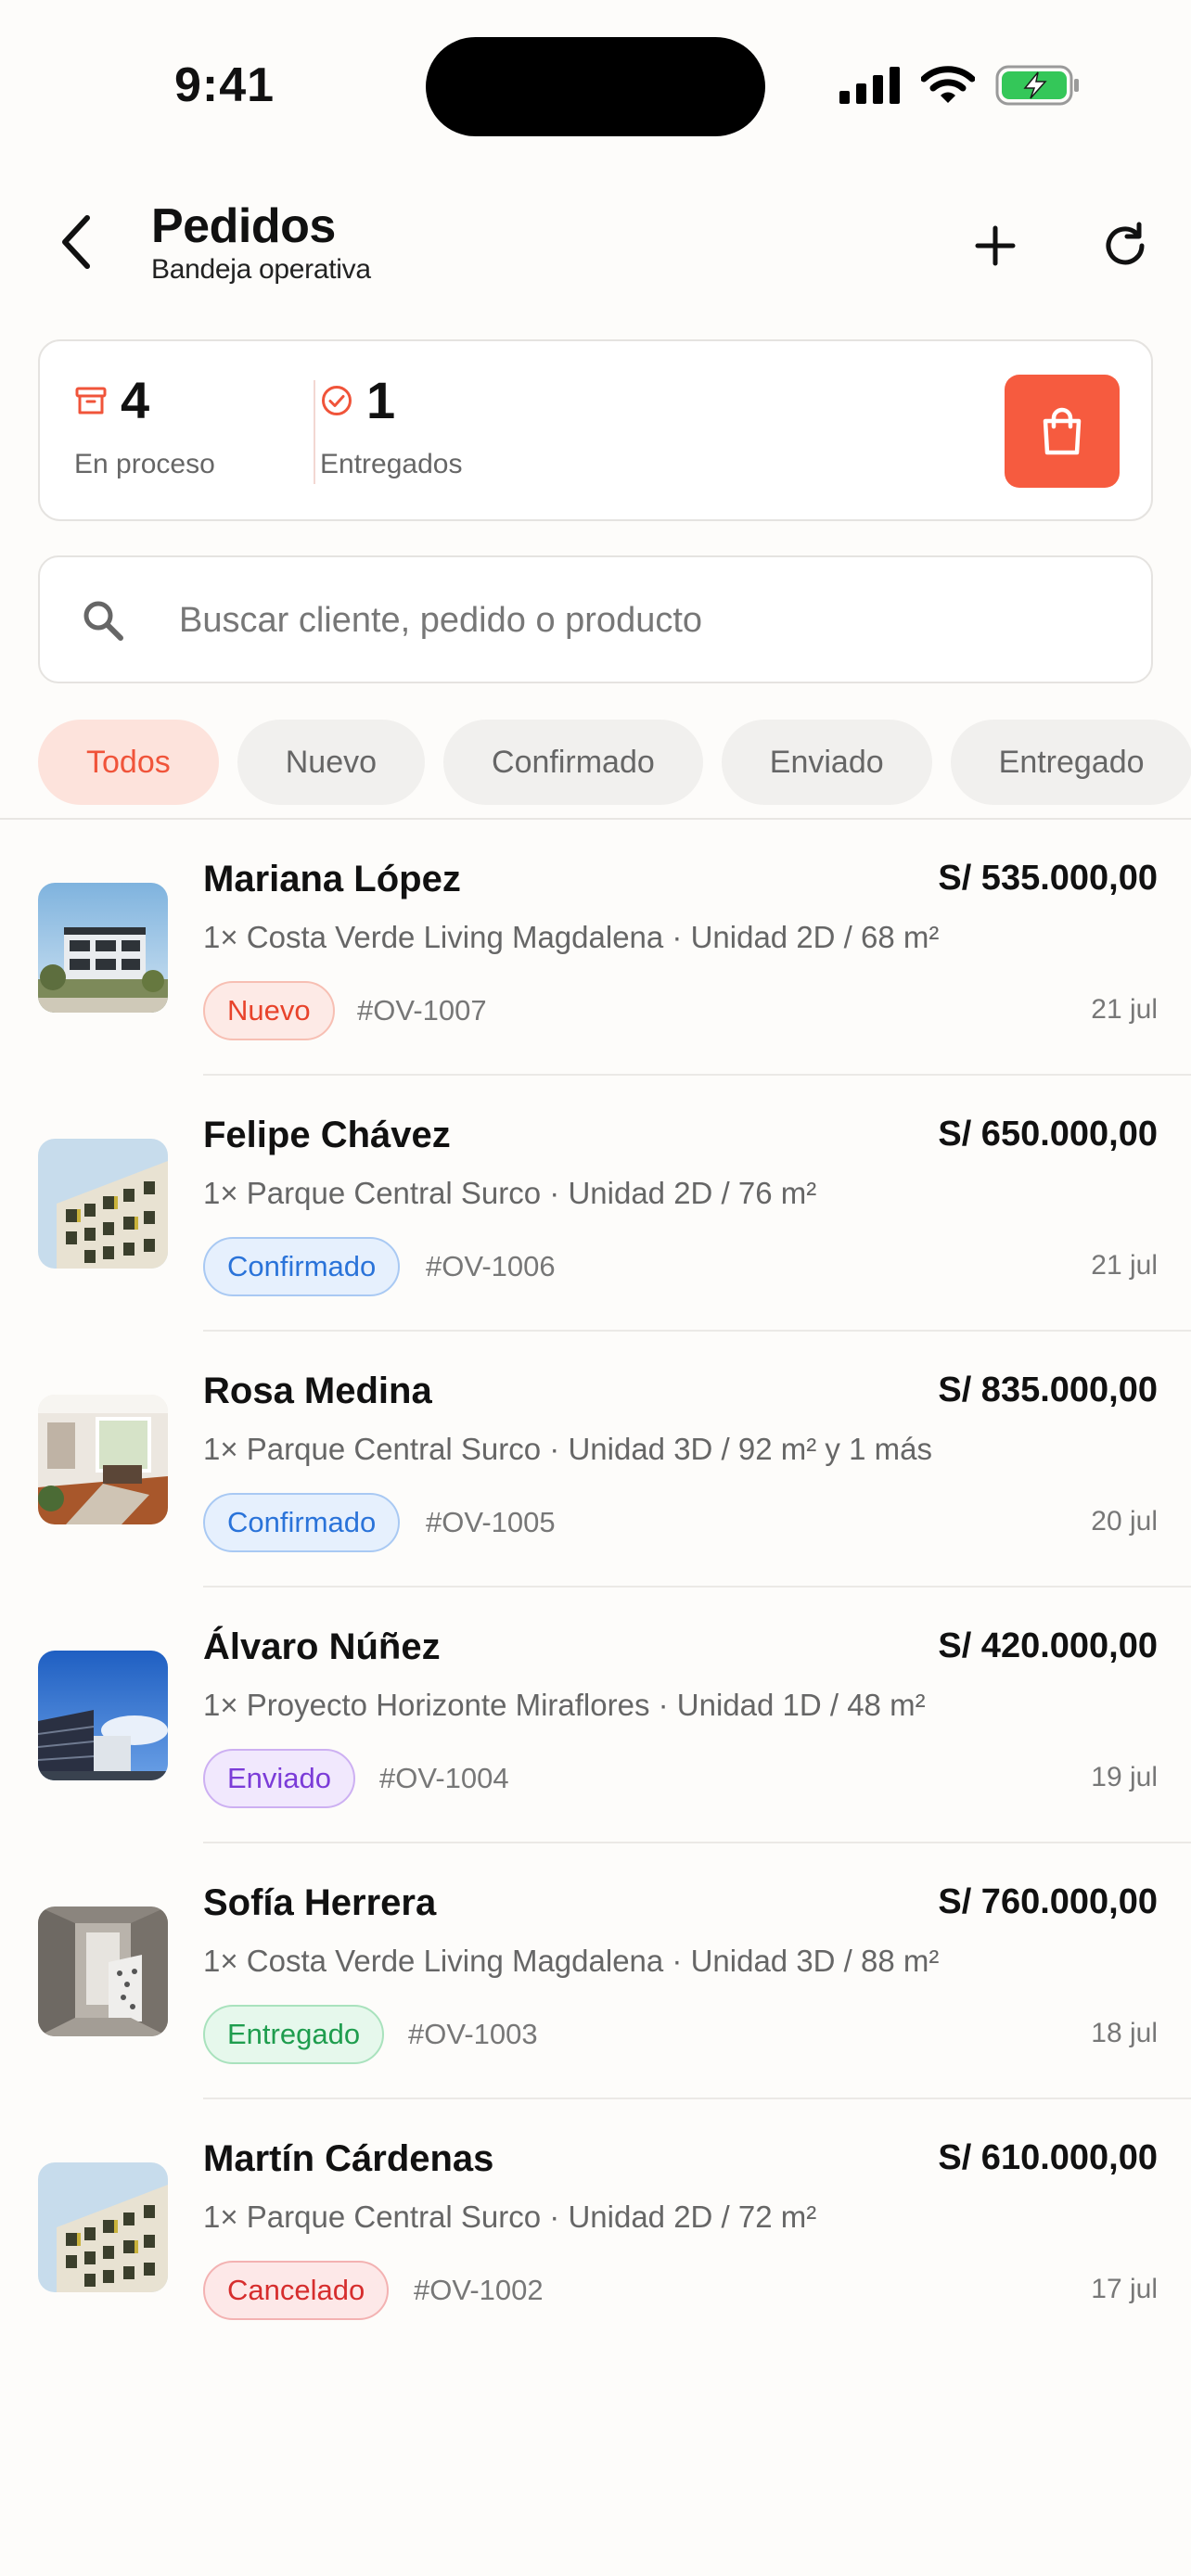  I want to click on page-subtitle: Bandeja operativa, so click(261, 269).